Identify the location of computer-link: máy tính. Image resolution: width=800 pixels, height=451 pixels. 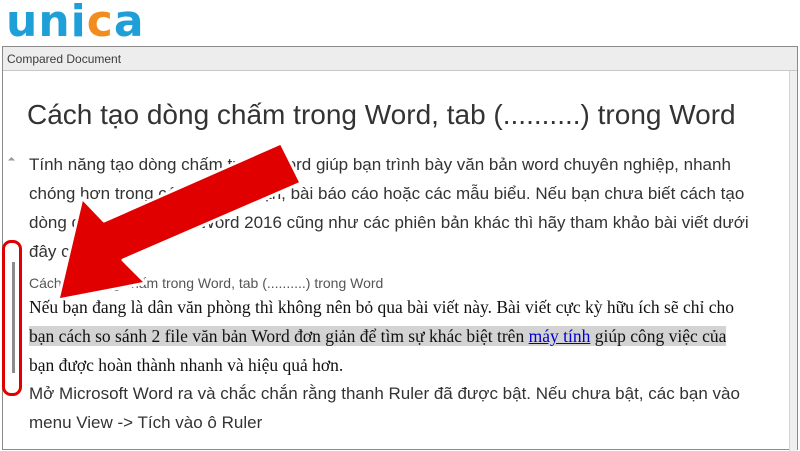
(560, 336).